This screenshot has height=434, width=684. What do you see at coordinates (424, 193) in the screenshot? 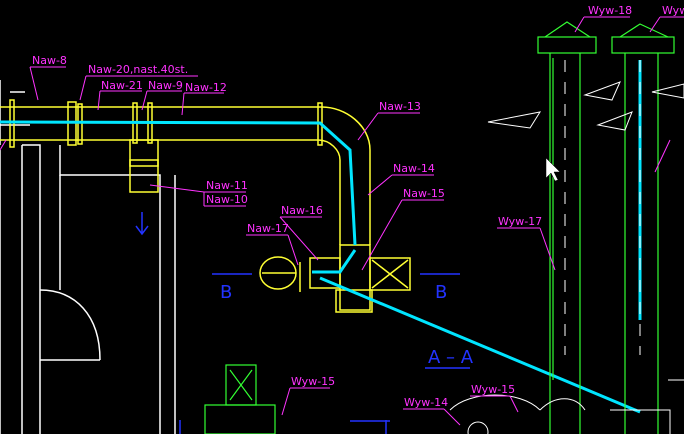
I see `label-naw-15: Naw-15` at bounding box center [424, 193].